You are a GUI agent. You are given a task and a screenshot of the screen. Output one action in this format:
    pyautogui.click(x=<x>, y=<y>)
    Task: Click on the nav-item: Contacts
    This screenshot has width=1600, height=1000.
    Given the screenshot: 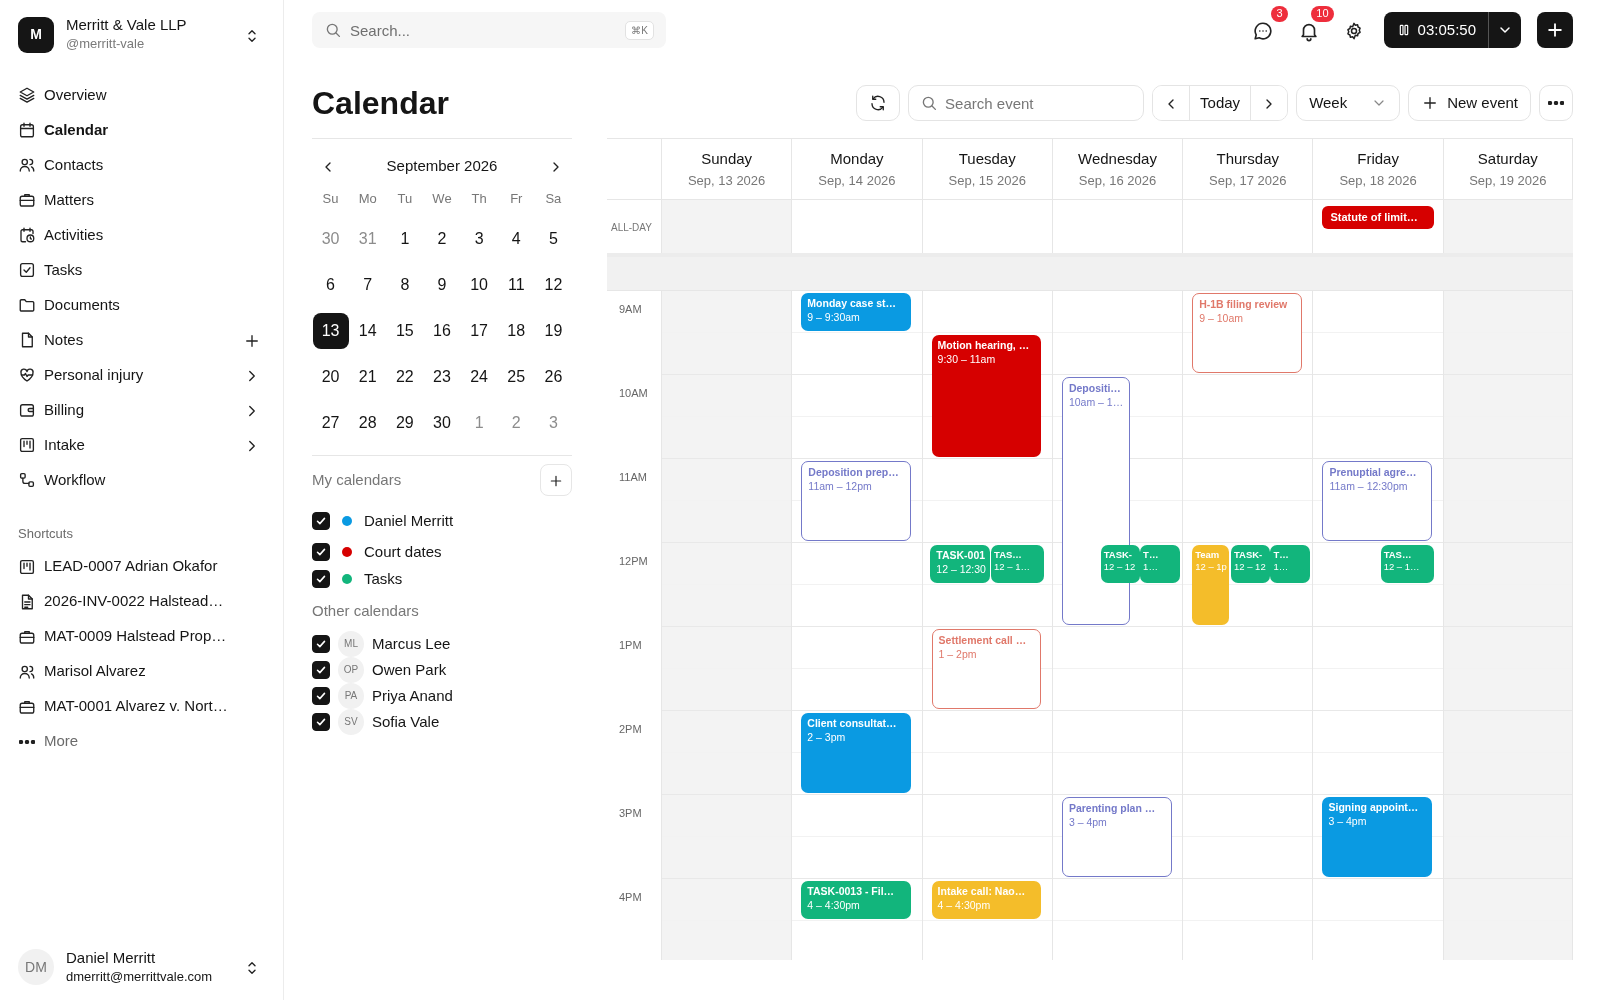 What is the action you would take?
    pyautogui.click(x=141, y=165)
    